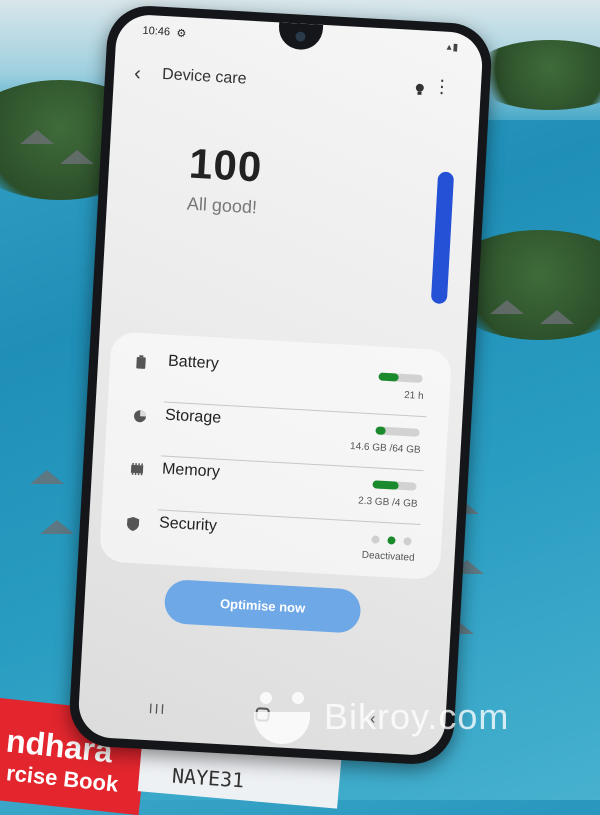 This screenshot has width=600, height=815. What do you see at coordinates (204, 76) in the screenshot?
I see `page-title: Device care` at bounding box center [204, 76].